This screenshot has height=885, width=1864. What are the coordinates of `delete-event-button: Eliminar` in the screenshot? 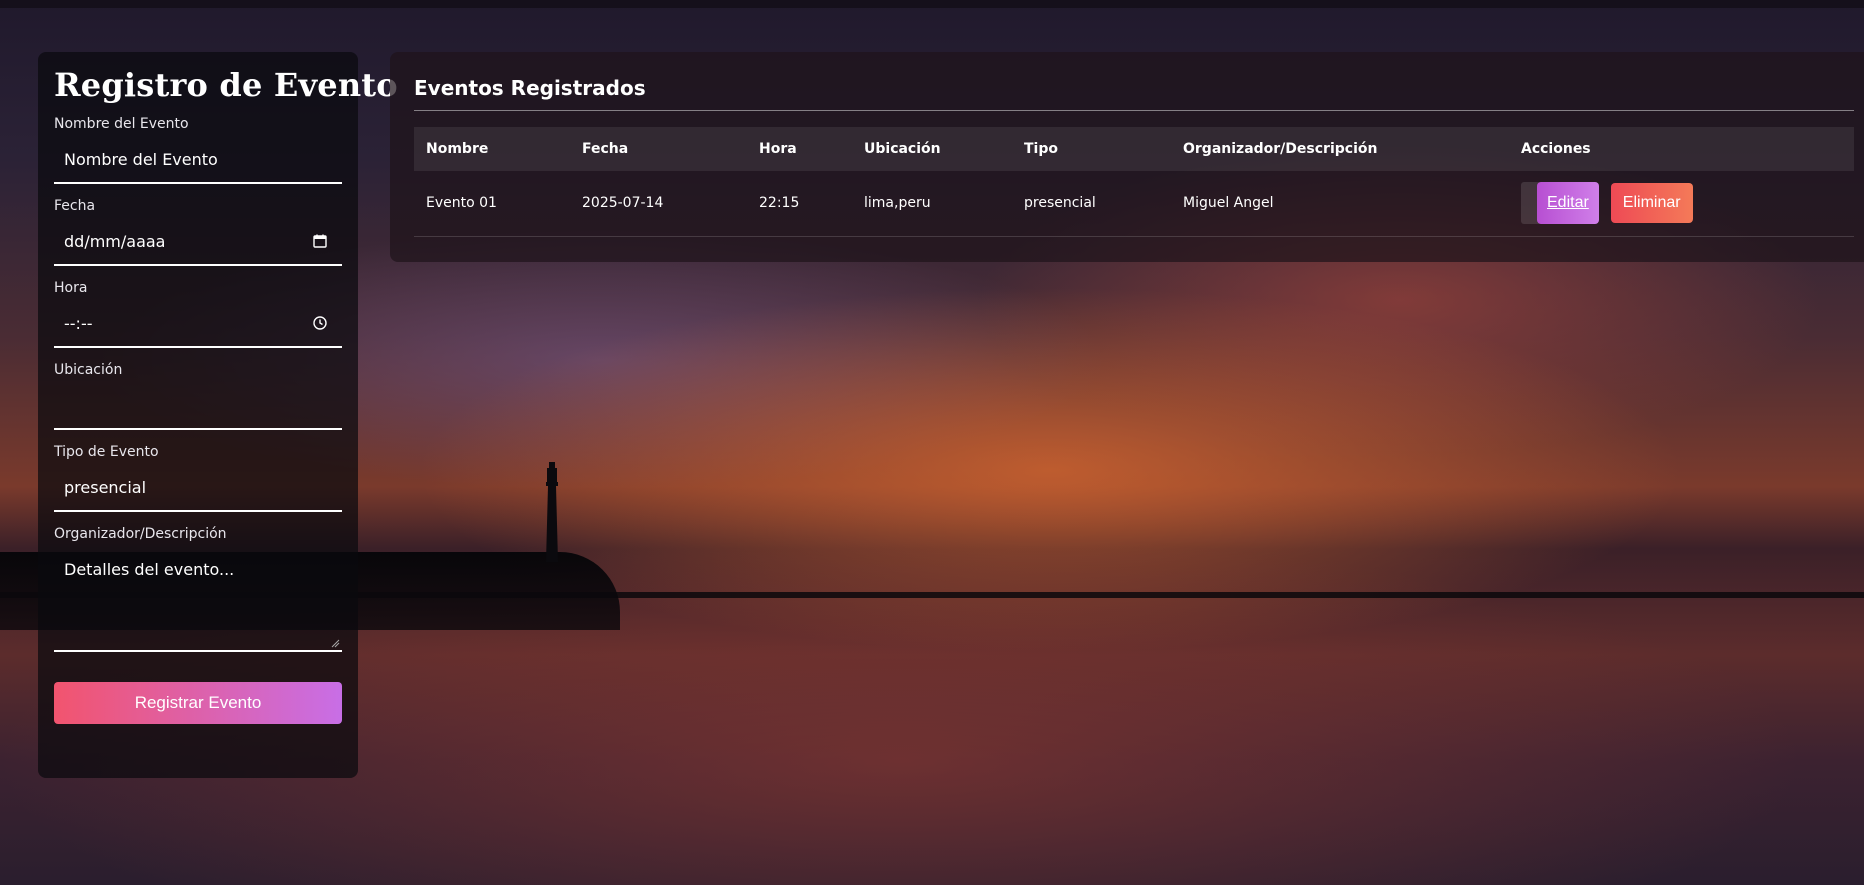 It's located at (1651, 203).